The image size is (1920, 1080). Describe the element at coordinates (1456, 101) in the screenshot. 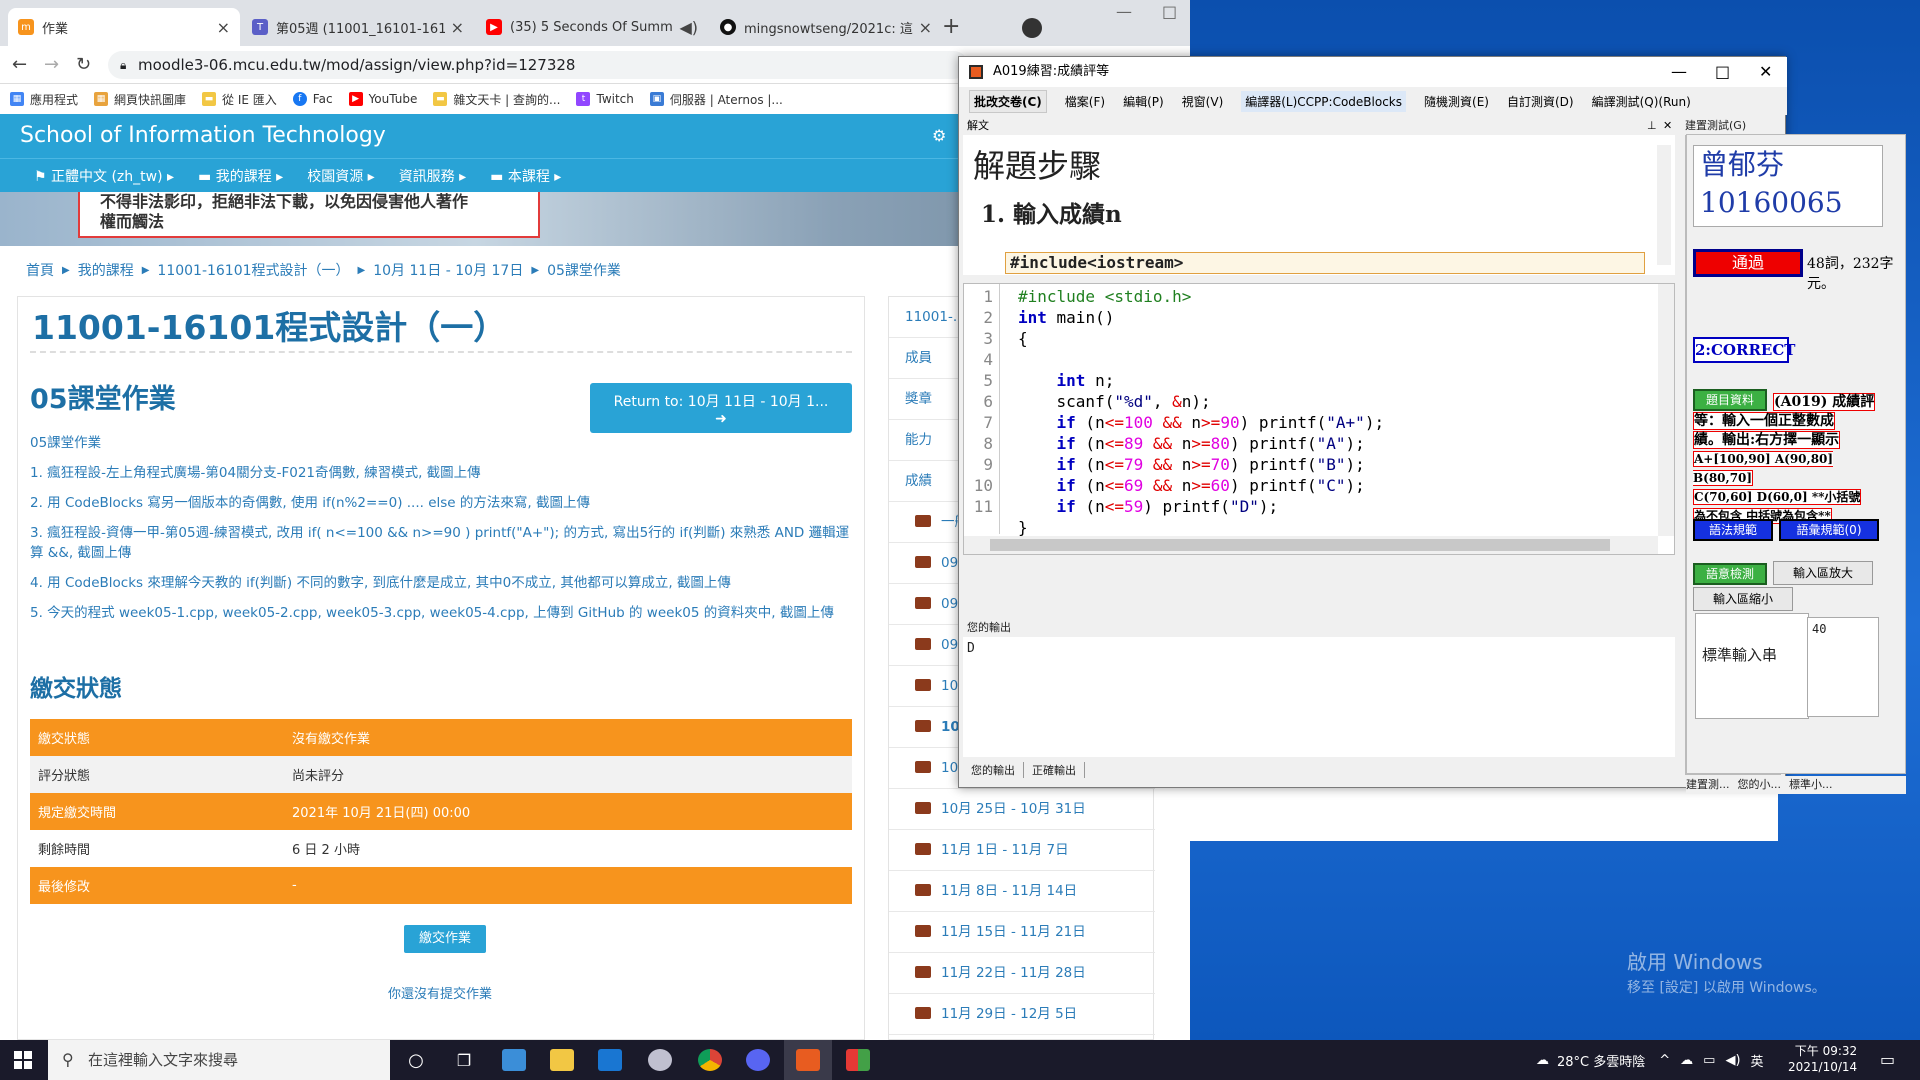

I see `menu-random-test: 隨機測資(E)` at that location.